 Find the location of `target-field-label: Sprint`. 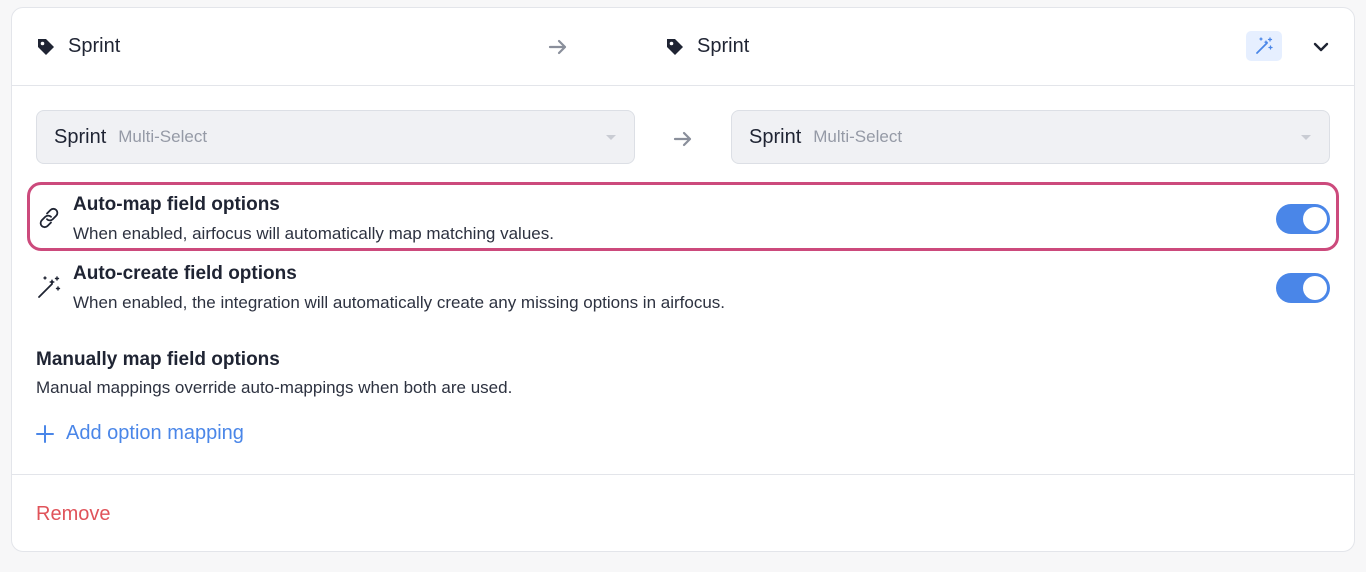

target-field-label: Sprint is located at coordinates (707, 46).